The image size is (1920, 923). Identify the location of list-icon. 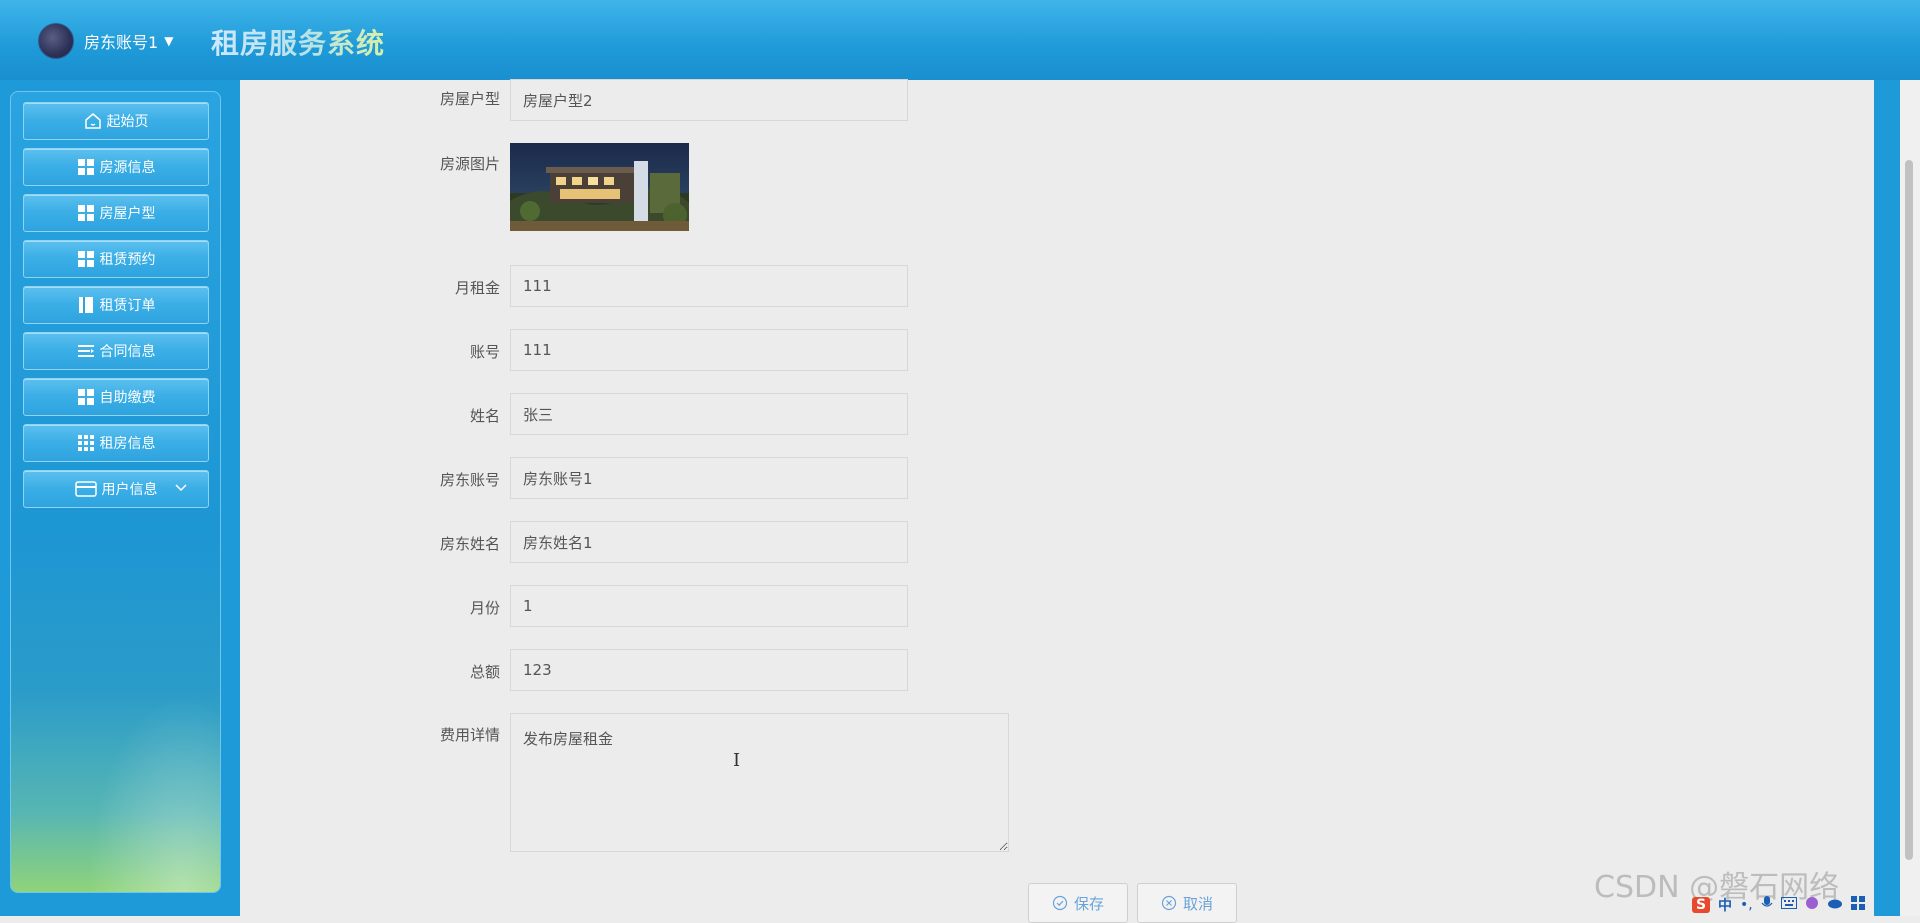
(85, 351).